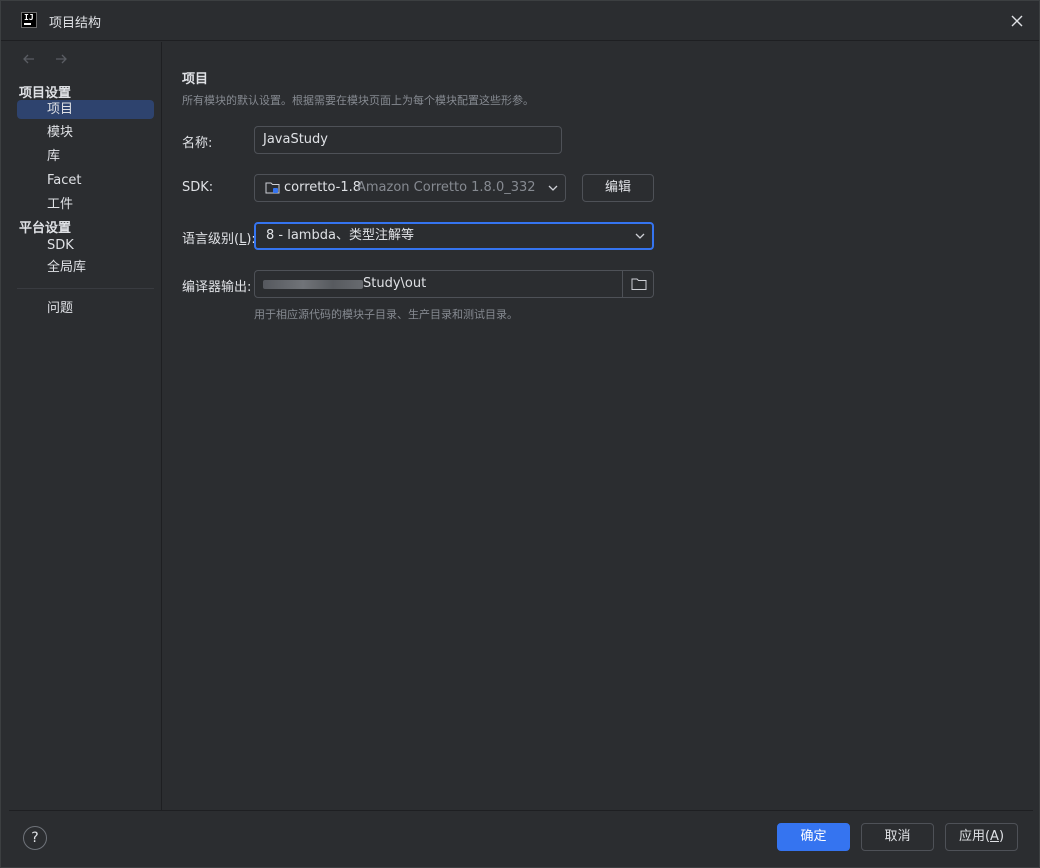  What do you see at coordinates (29, 20) in the screenshot?
I see `intellij-app-icon: IJ` at bounding box center [29, 20].